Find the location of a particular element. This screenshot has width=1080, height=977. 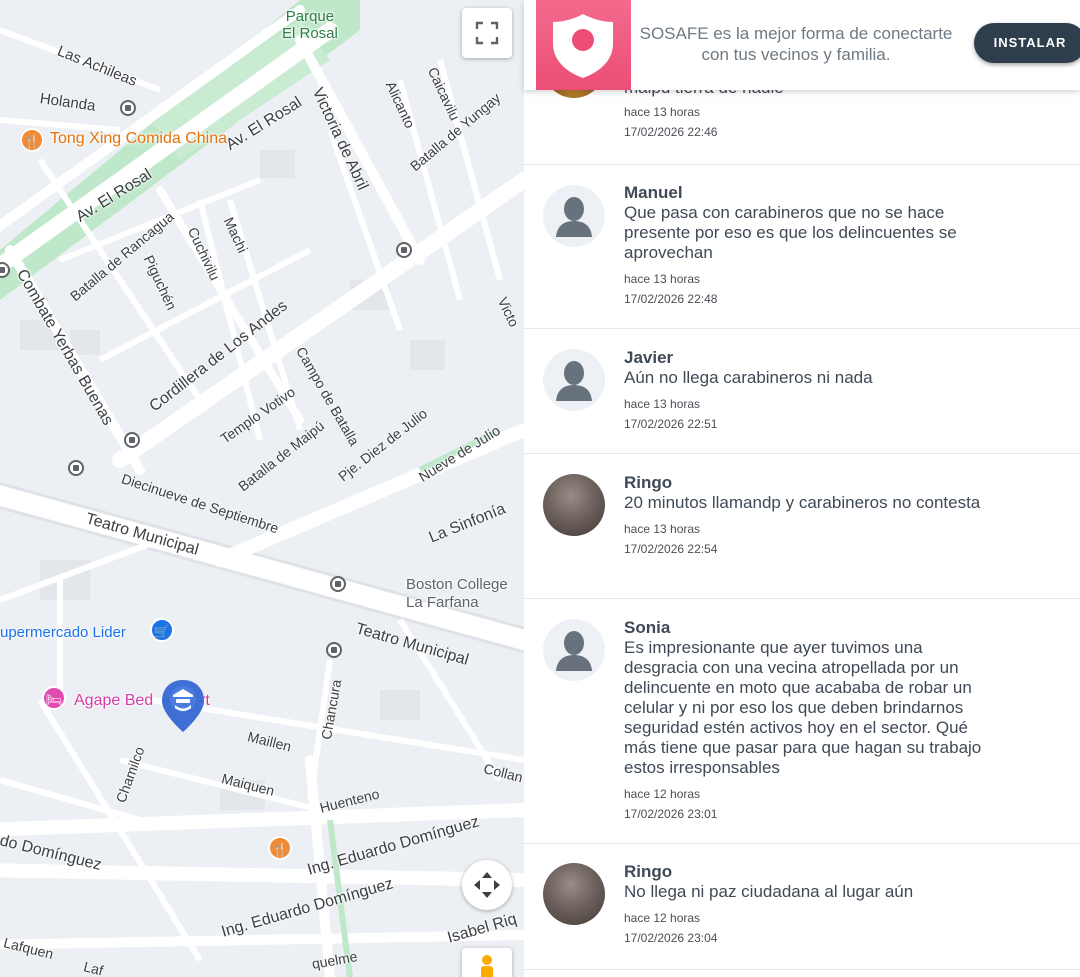

comment-date: 17/02/2026 23:01 is located at coordinates (671, 814).